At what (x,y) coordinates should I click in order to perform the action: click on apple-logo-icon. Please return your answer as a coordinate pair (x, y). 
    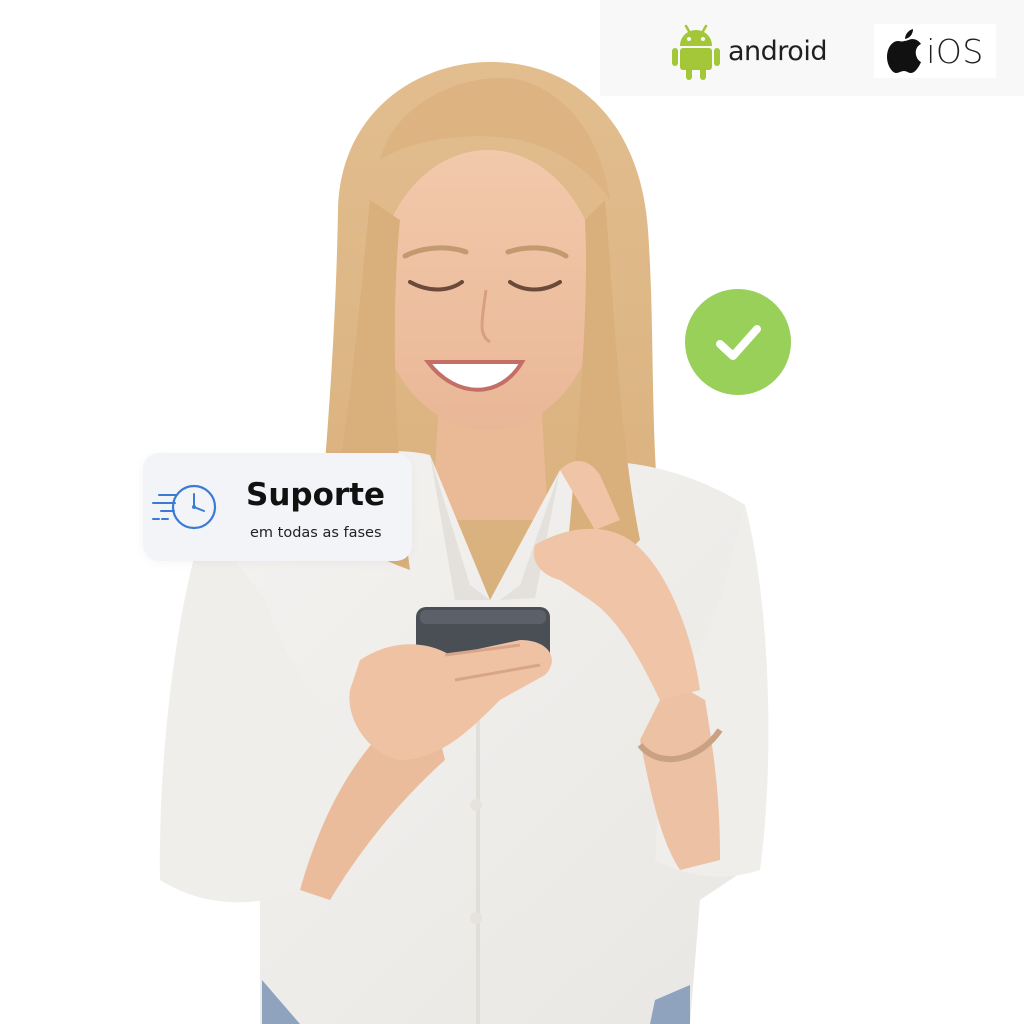
    Looking at the image, I should click on (904, 51).